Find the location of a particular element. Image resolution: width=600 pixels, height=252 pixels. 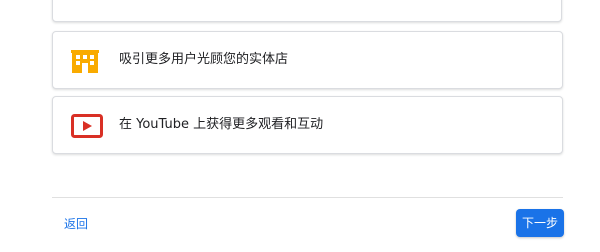

youtube-play-icon is located at coordinates (87, 127).